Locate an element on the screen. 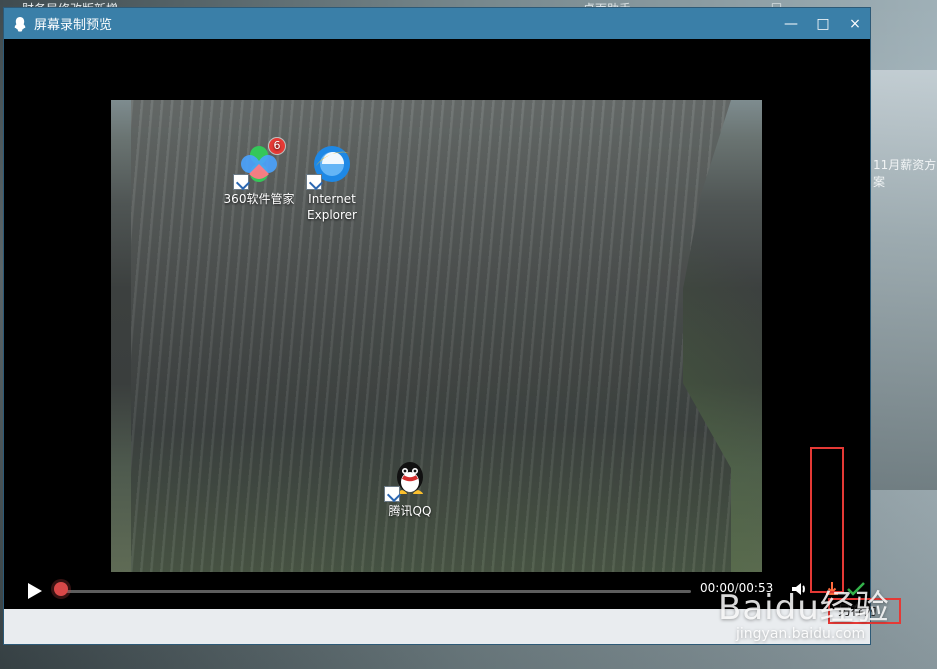  desktop-icon-qq: 腾讯QQ is located at coordinates (410, 485).